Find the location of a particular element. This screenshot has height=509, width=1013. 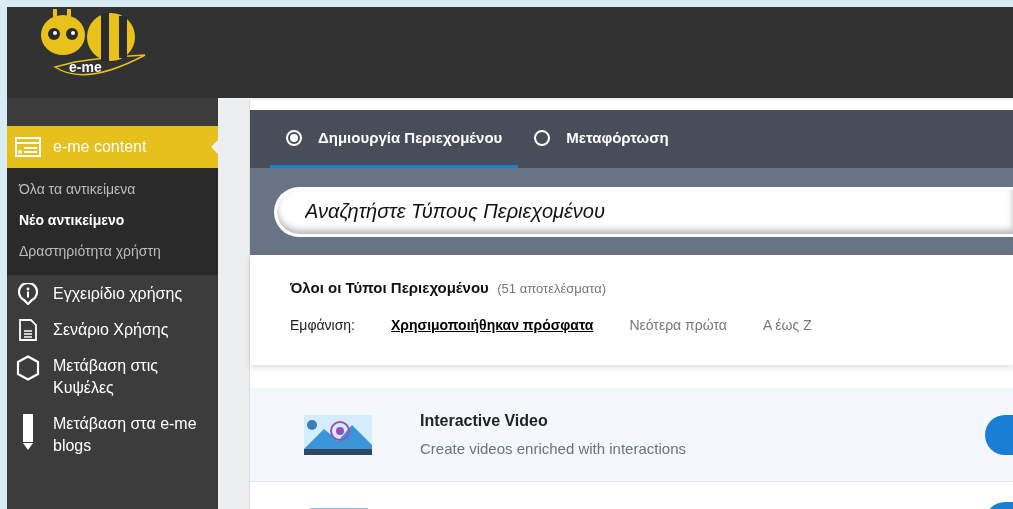

tab: Μεταφόρτωση is located at coordinates (601, 139).